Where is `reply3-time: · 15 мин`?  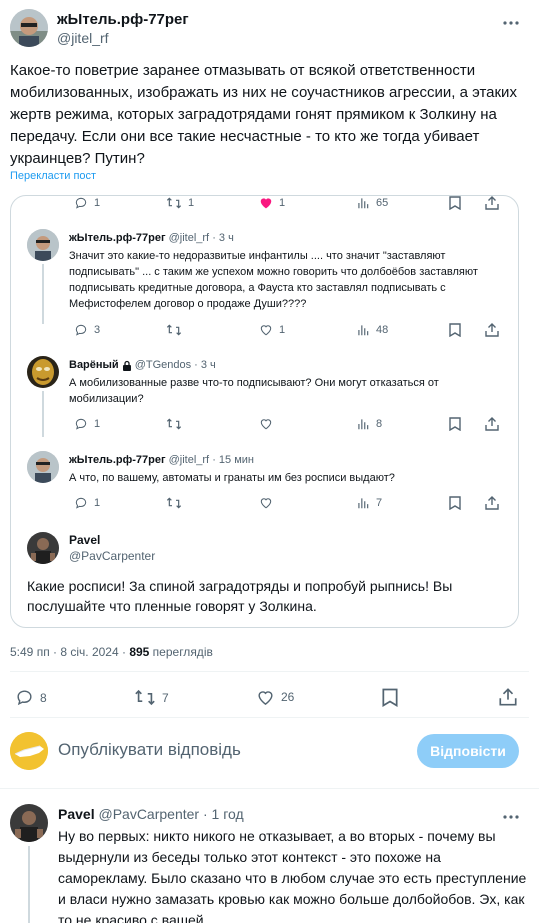
reply3-time: · 15 мин is located at coordinates (233, 460).